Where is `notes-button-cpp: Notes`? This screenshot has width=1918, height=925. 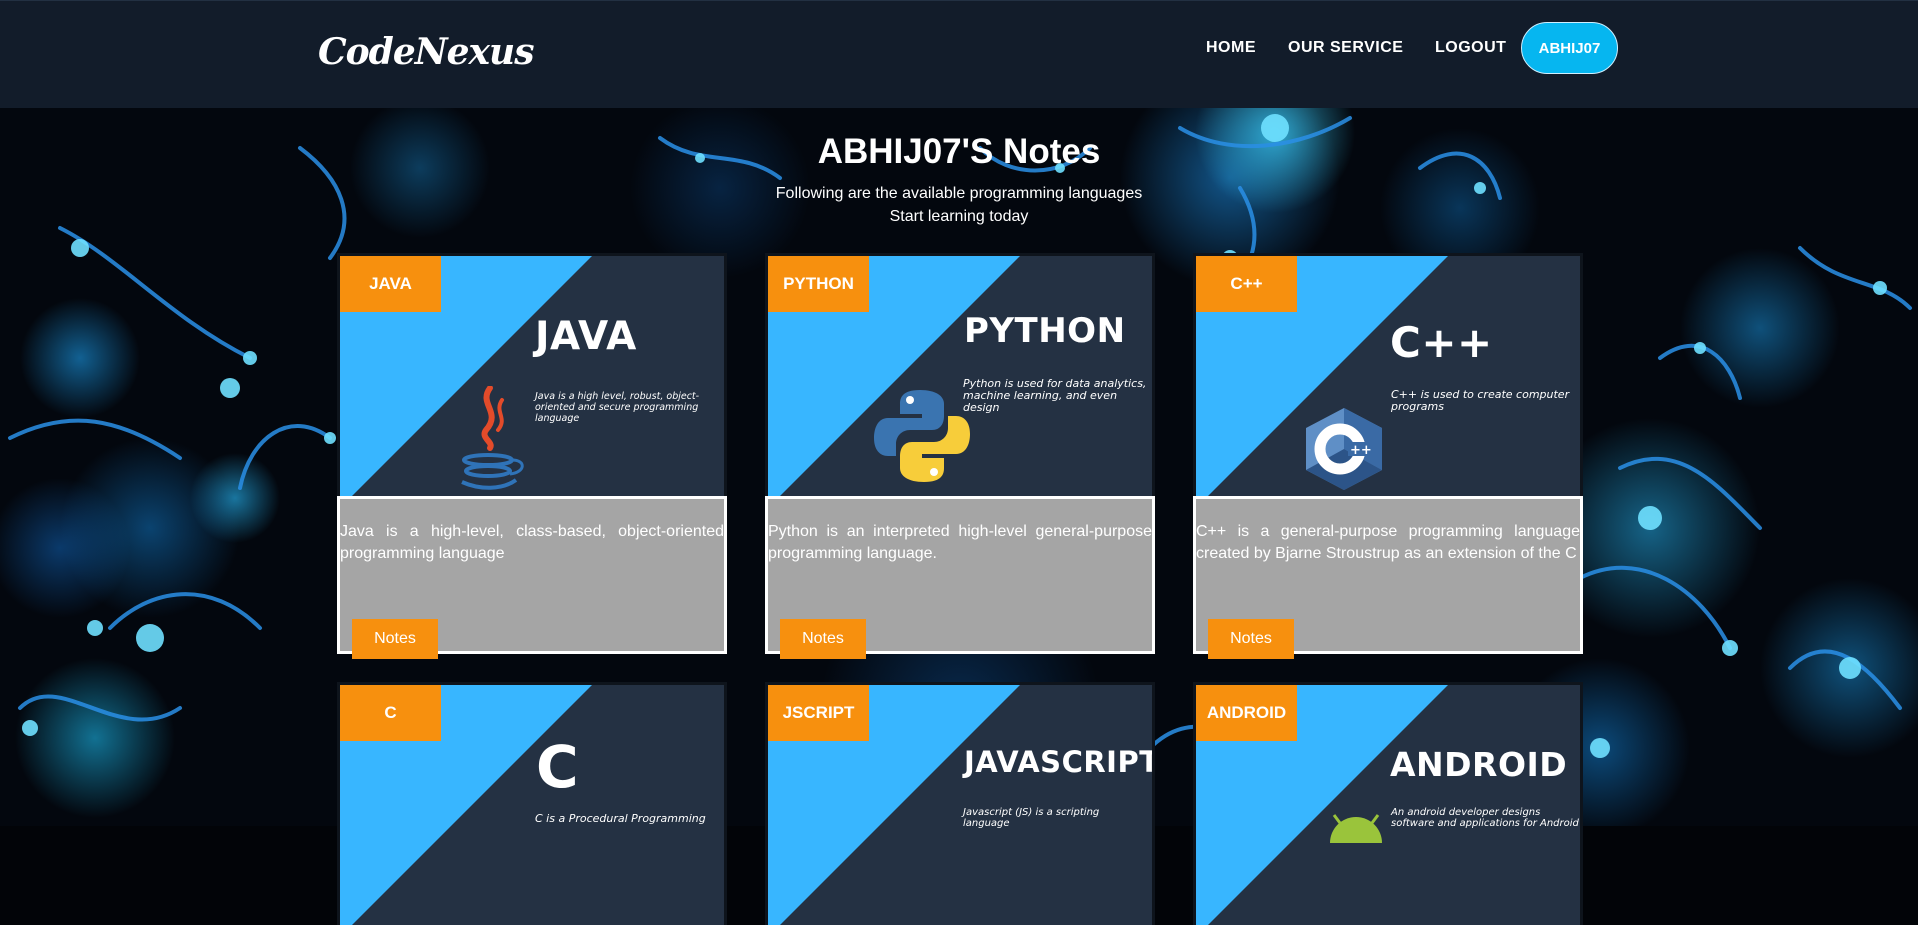 notes-button-cpp: Notes is located at coordinates (1251, 639).